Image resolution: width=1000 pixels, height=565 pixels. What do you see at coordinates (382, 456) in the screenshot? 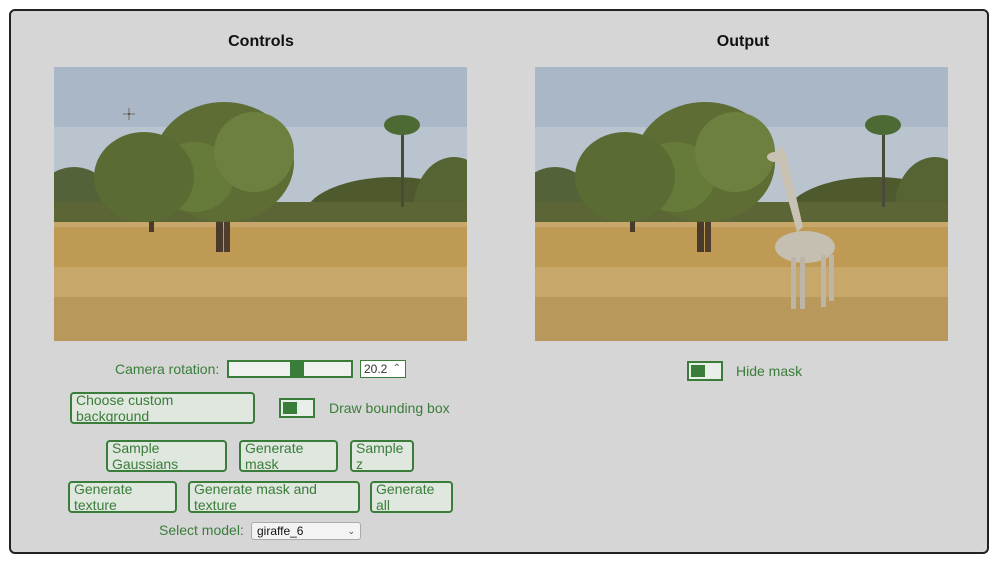
I see `sample-z-button: Sample z` at bounding box center [382, 456].